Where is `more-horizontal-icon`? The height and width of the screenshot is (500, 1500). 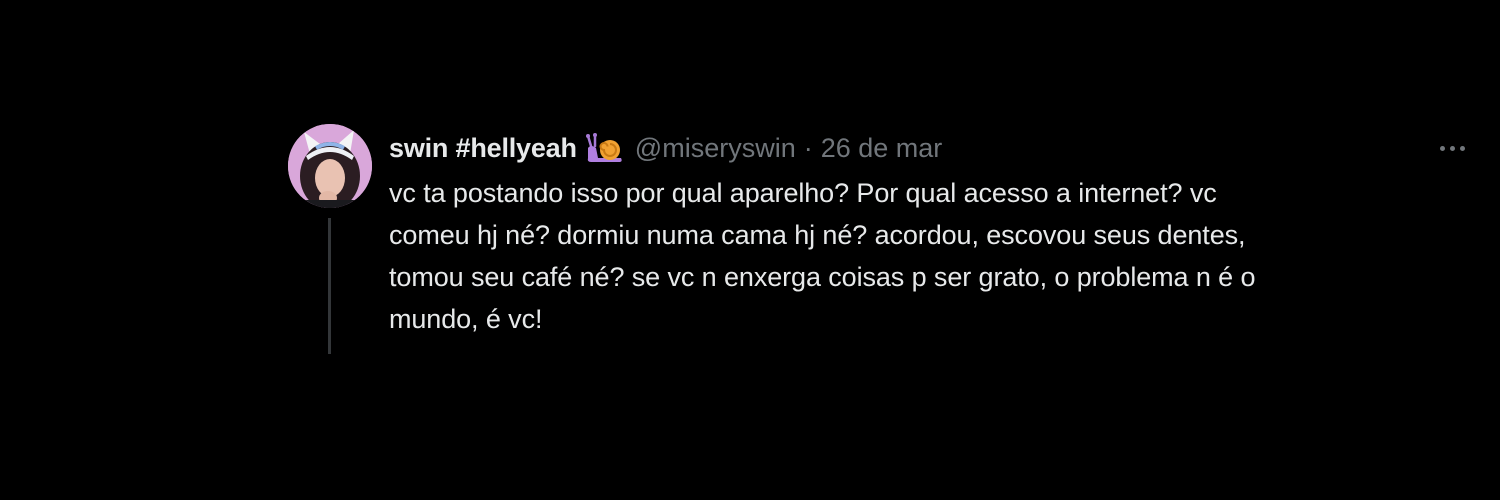
more-horizontal-icon is located at coordinates (1452, 148).